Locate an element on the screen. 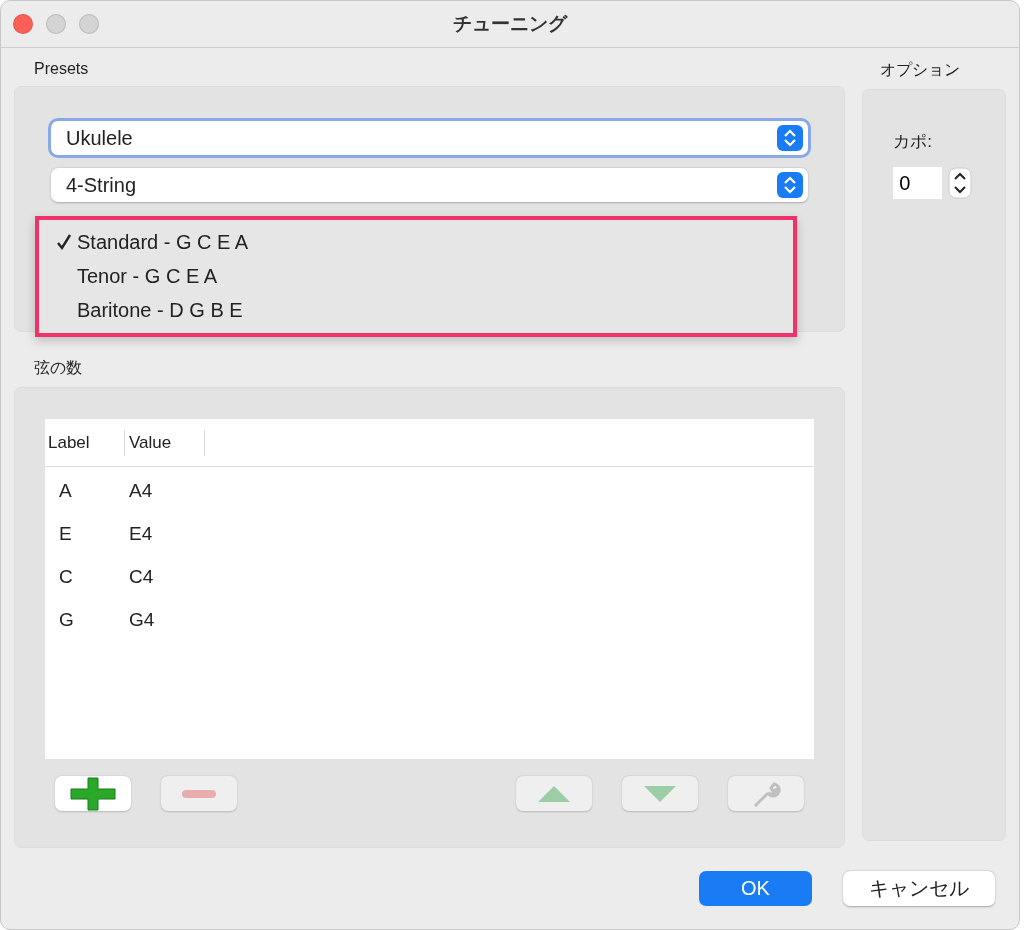 The height and width of the screenshot is (930, 1024). stepper-icon is located at coordinates (960, 183).